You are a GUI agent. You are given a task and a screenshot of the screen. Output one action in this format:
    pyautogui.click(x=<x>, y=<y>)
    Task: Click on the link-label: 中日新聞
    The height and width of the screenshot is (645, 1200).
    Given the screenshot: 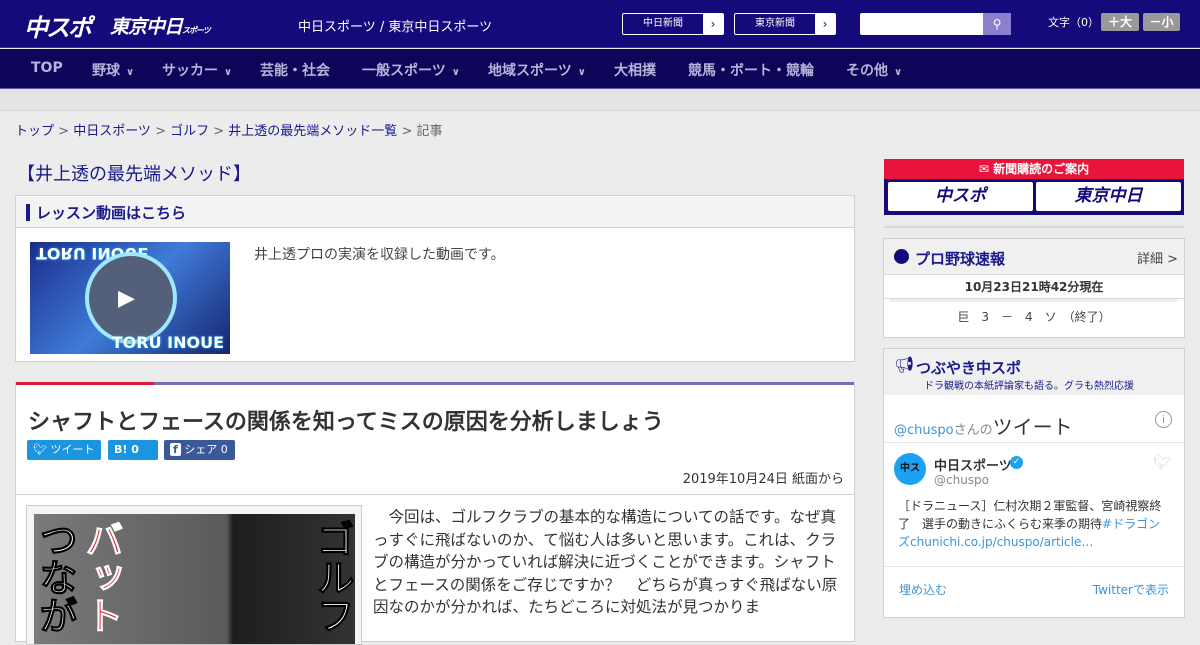 What is the action you would take?
    pyautogui.click(x=663, y=23)
    